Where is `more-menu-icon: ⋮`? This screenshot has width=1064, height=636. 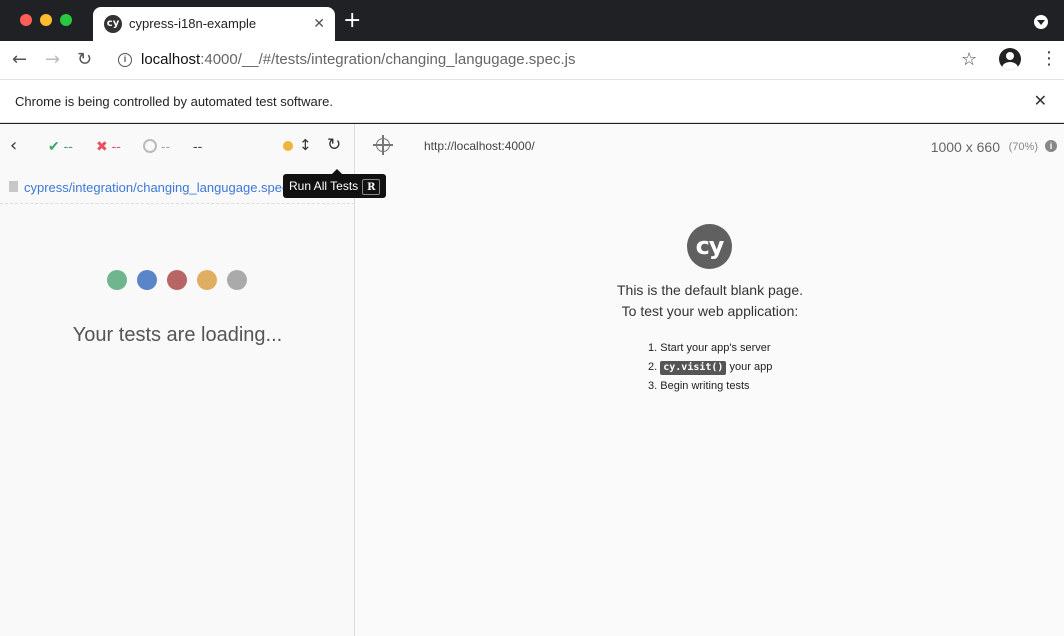
more-menu-icon: ⋮ is located at coordinates (1049, 59).